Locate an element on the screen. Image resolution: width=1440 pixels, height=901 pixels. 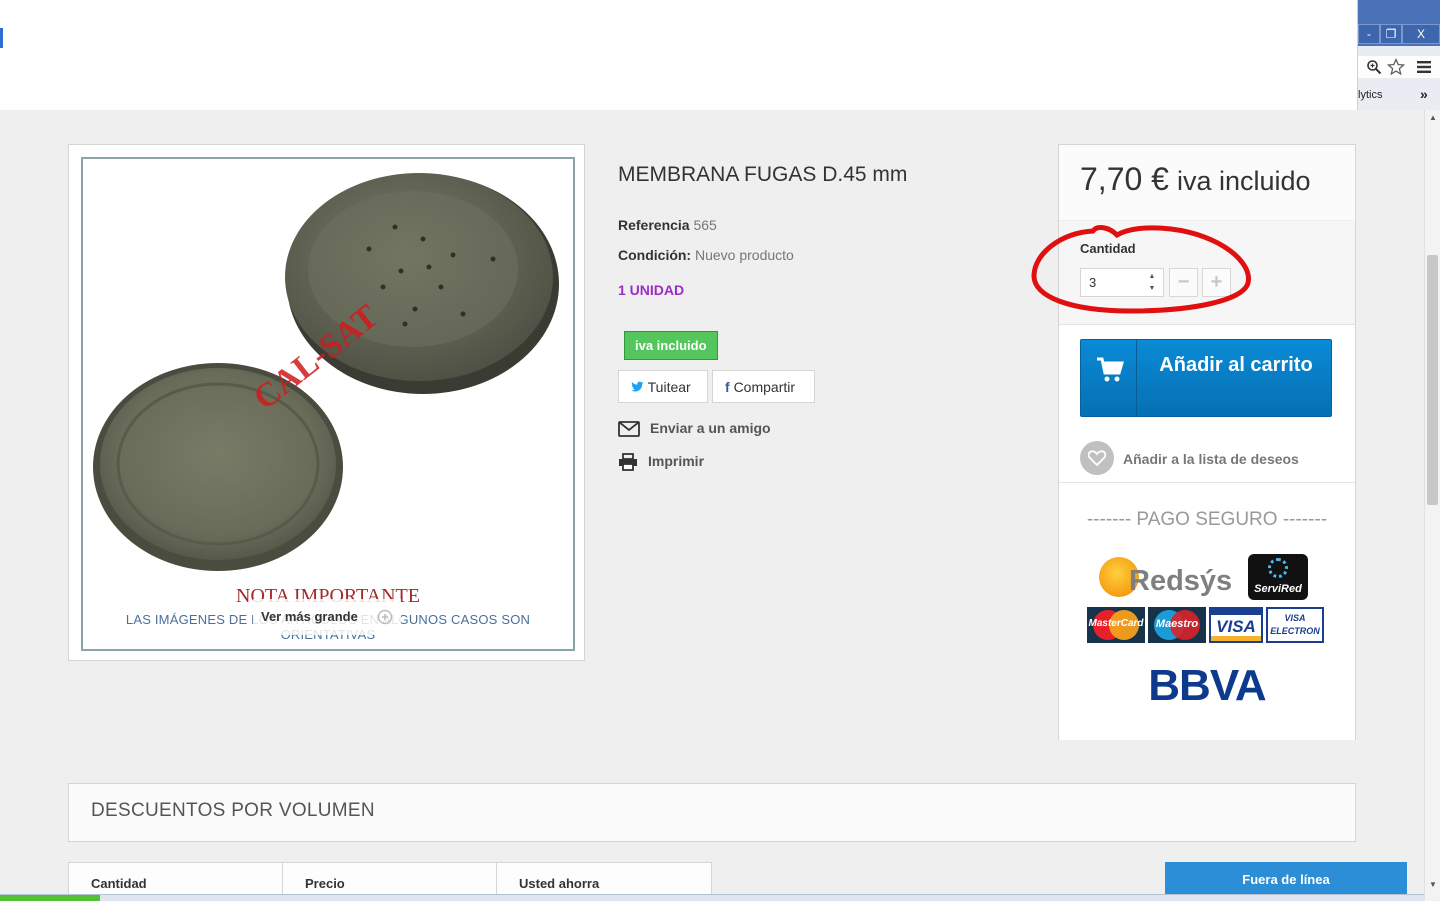
share-button: f Compartir is located at coordinates (763, 386).